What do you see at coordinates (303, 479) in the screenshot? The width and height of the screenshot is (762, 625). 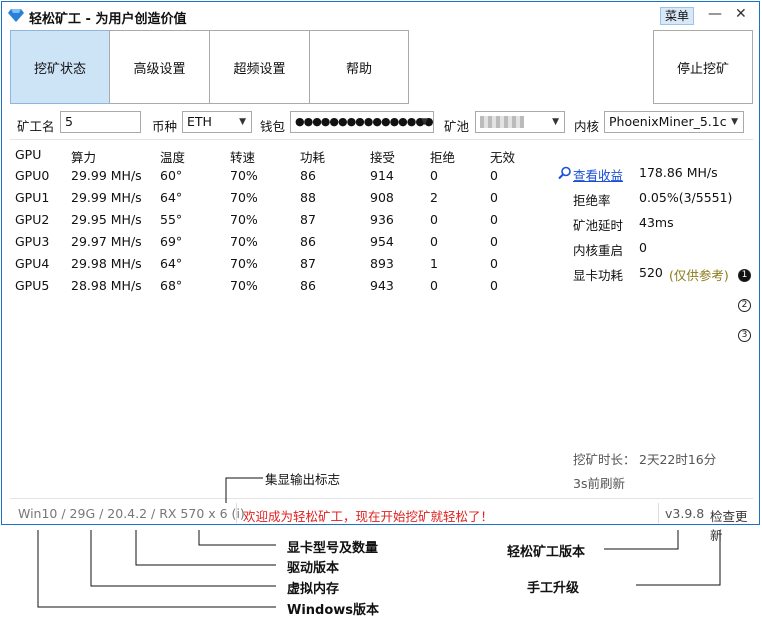 I see `annotation-integrated-gpu: 集显输出标志` at bounding box center [303, 479].